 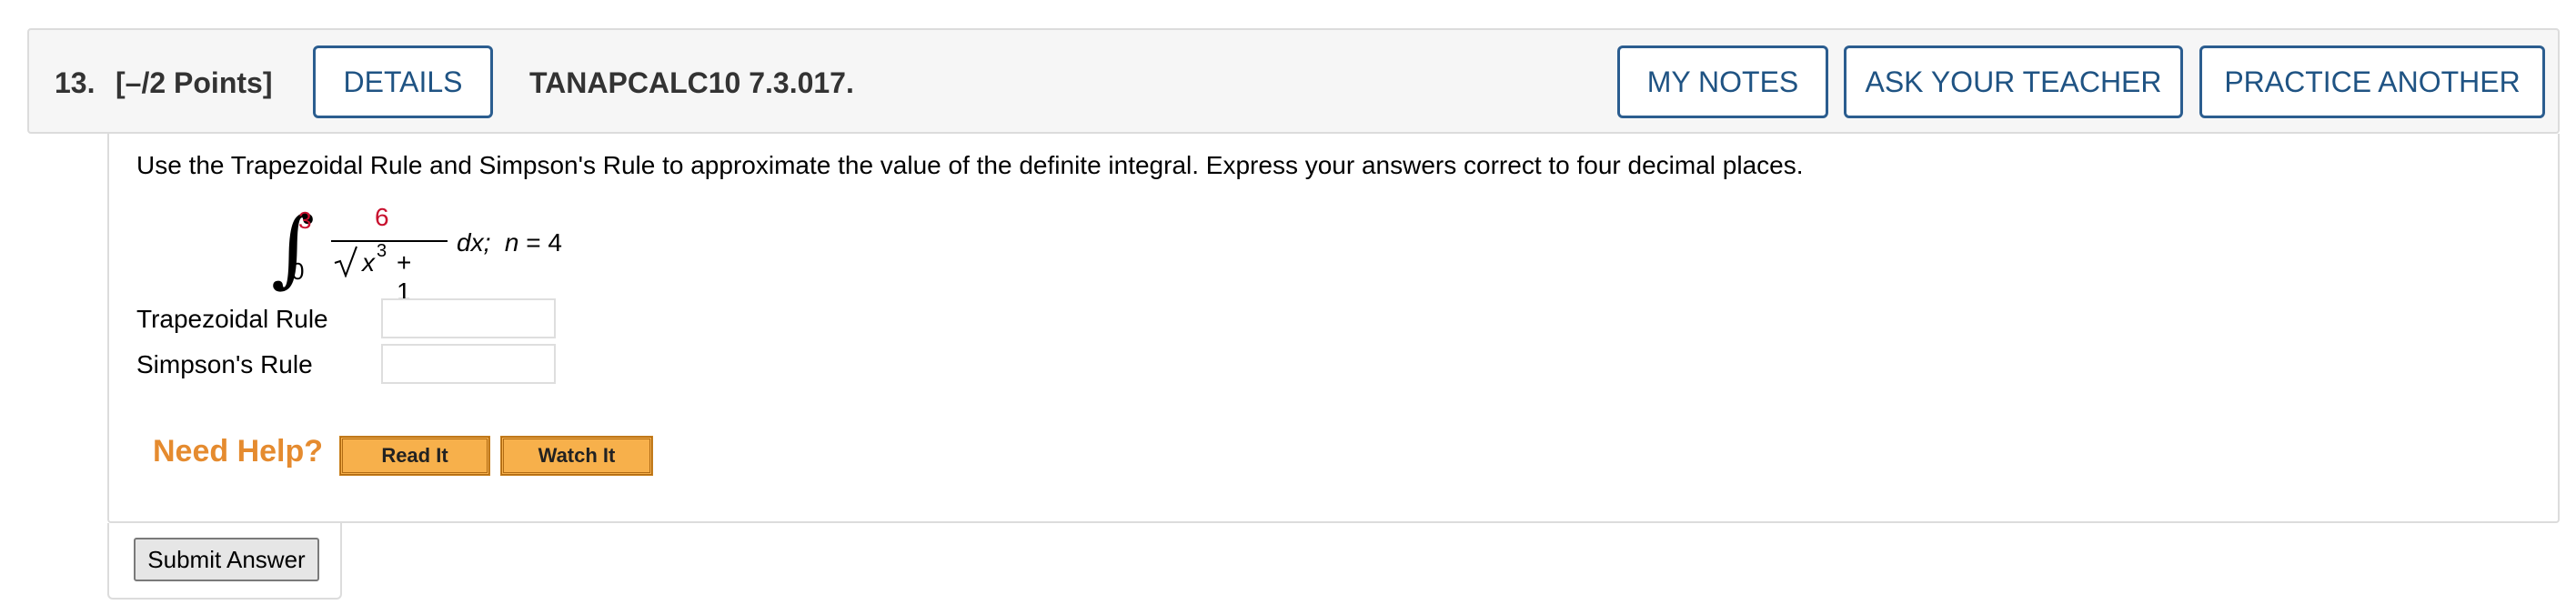 I want to click on fraction-numerator: 6, so click(x=382, y=217).